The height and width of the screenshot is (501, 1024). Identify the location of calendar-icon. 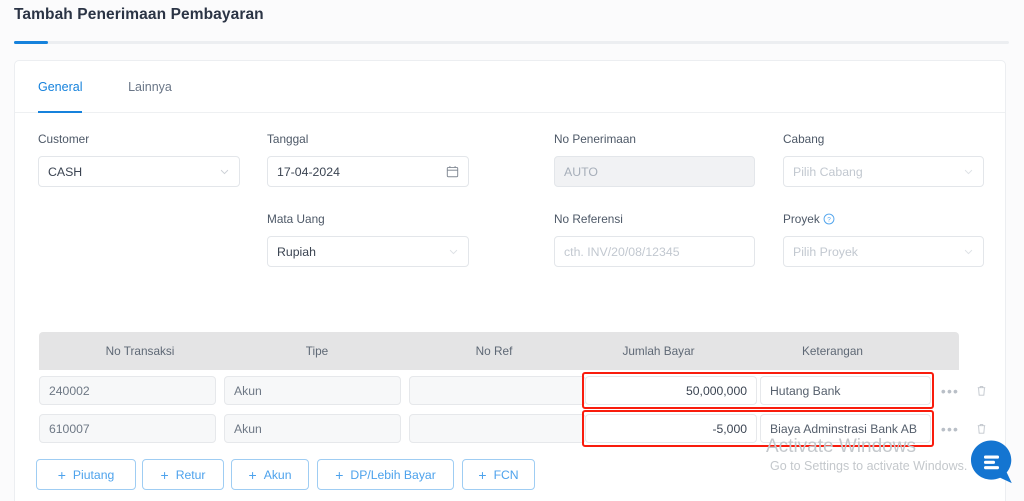
(452, 171).